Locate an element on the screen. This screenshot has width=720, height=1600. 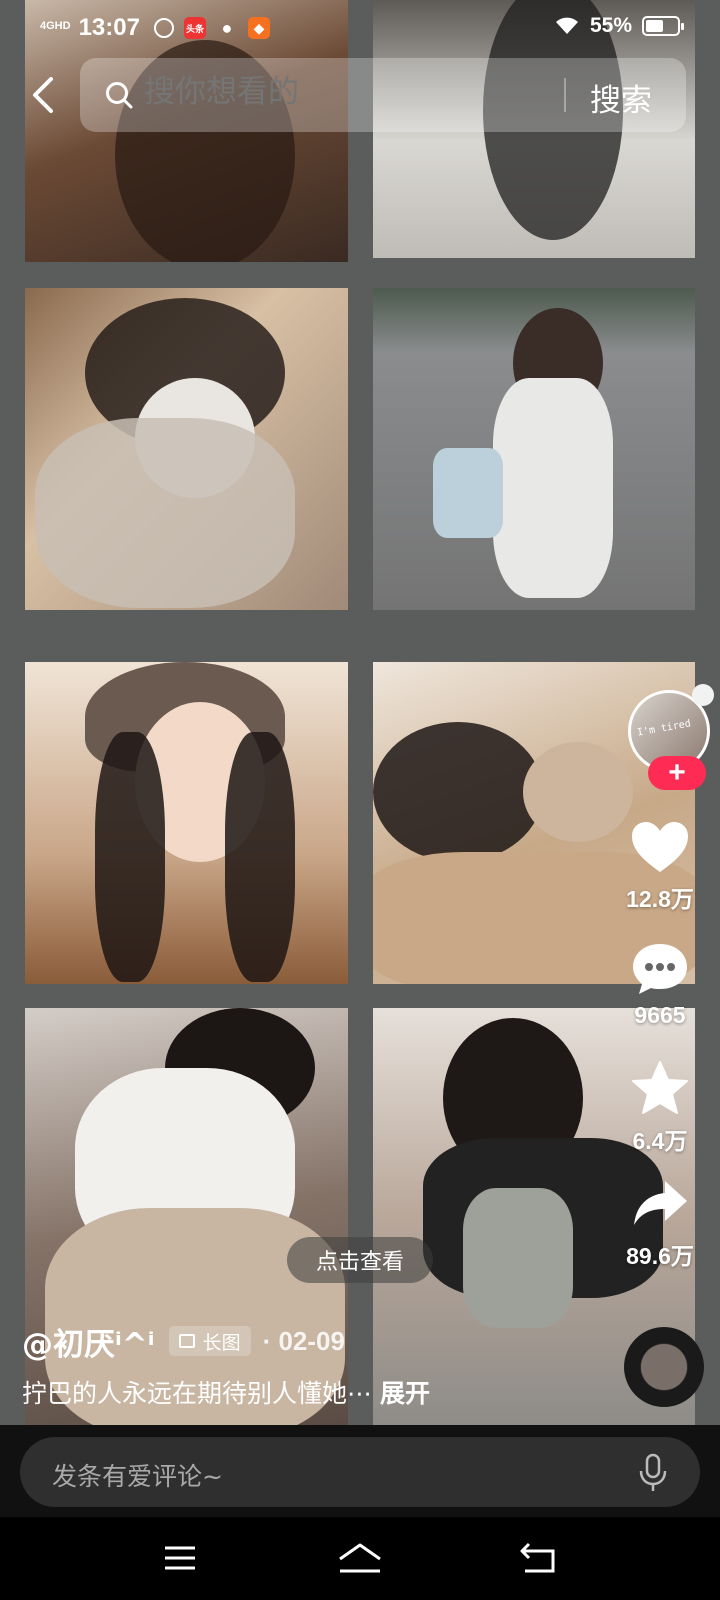
menu-button is located at coordinates (180, 1558).